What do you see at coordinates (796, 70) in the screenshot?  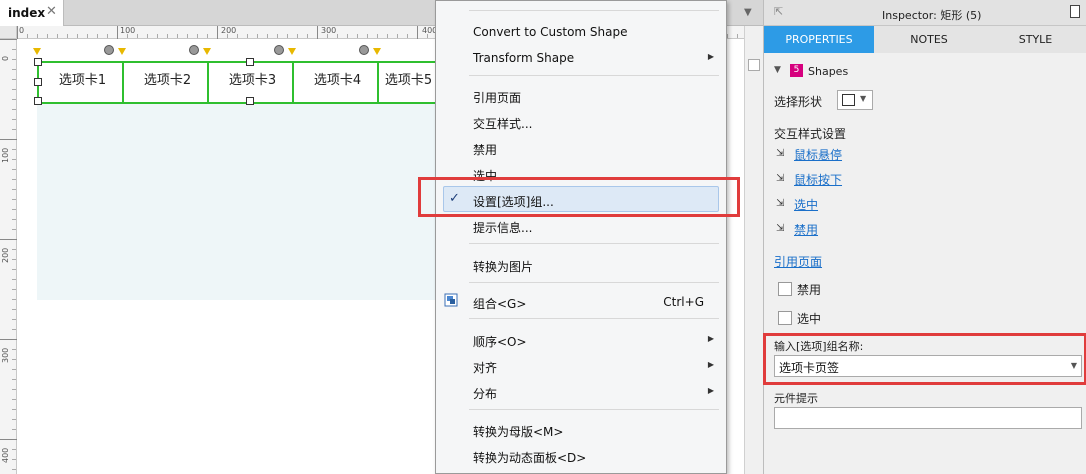 I see `shapes-count-badge: 5` at bounding box center [796, 70].